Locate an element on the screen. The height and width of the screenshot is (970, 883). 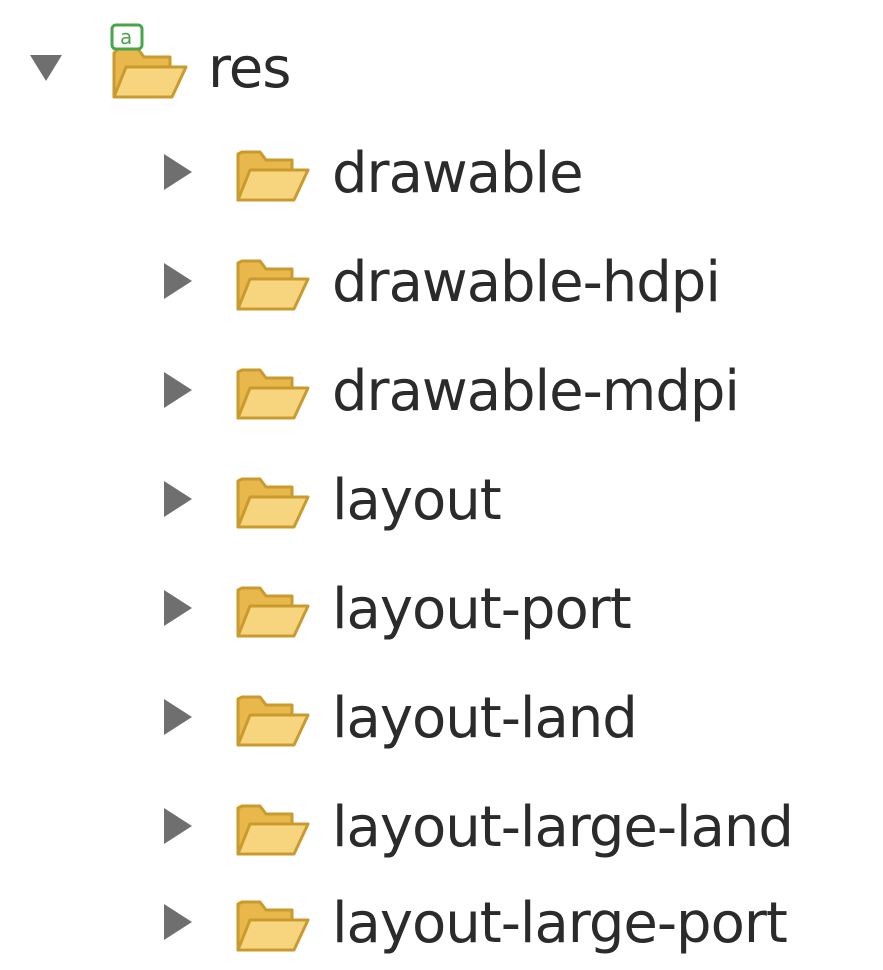
tree-node-label: layout-large-land is located at coordinates (563, 827).